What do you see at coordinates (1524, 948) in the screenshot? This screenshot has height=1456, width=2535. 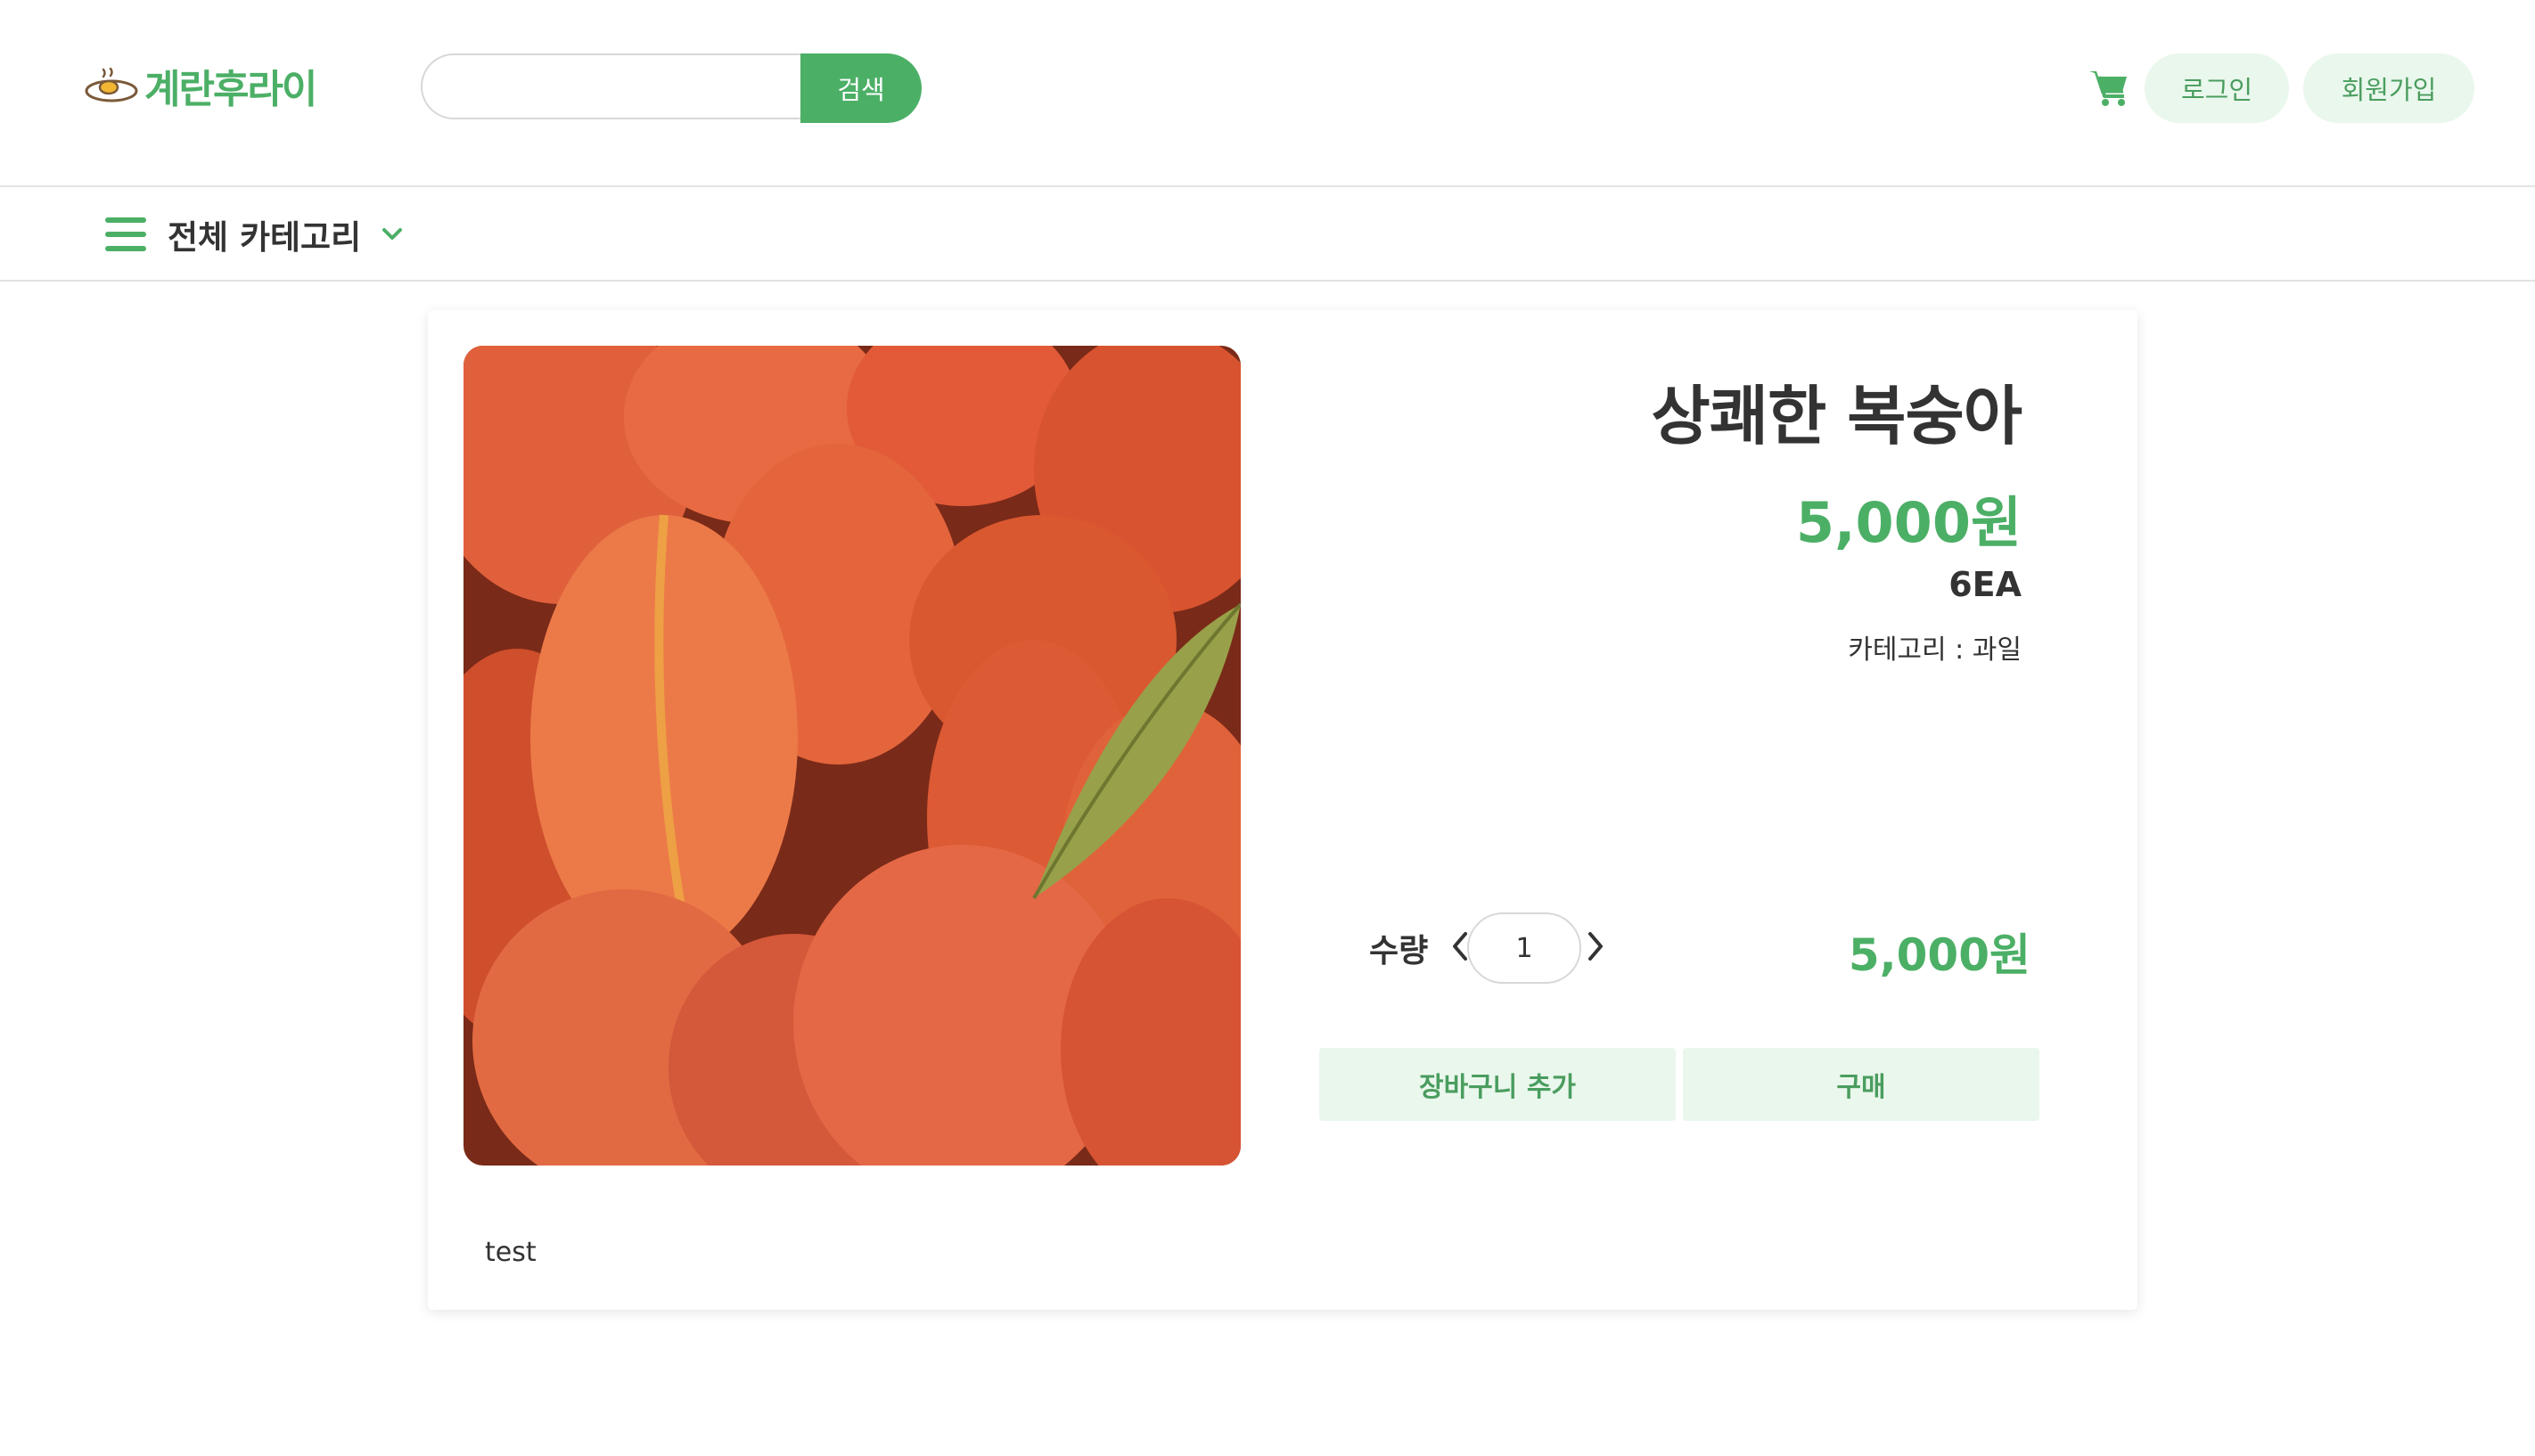 I see `quantity-input` at bounding box center [1524, 948].